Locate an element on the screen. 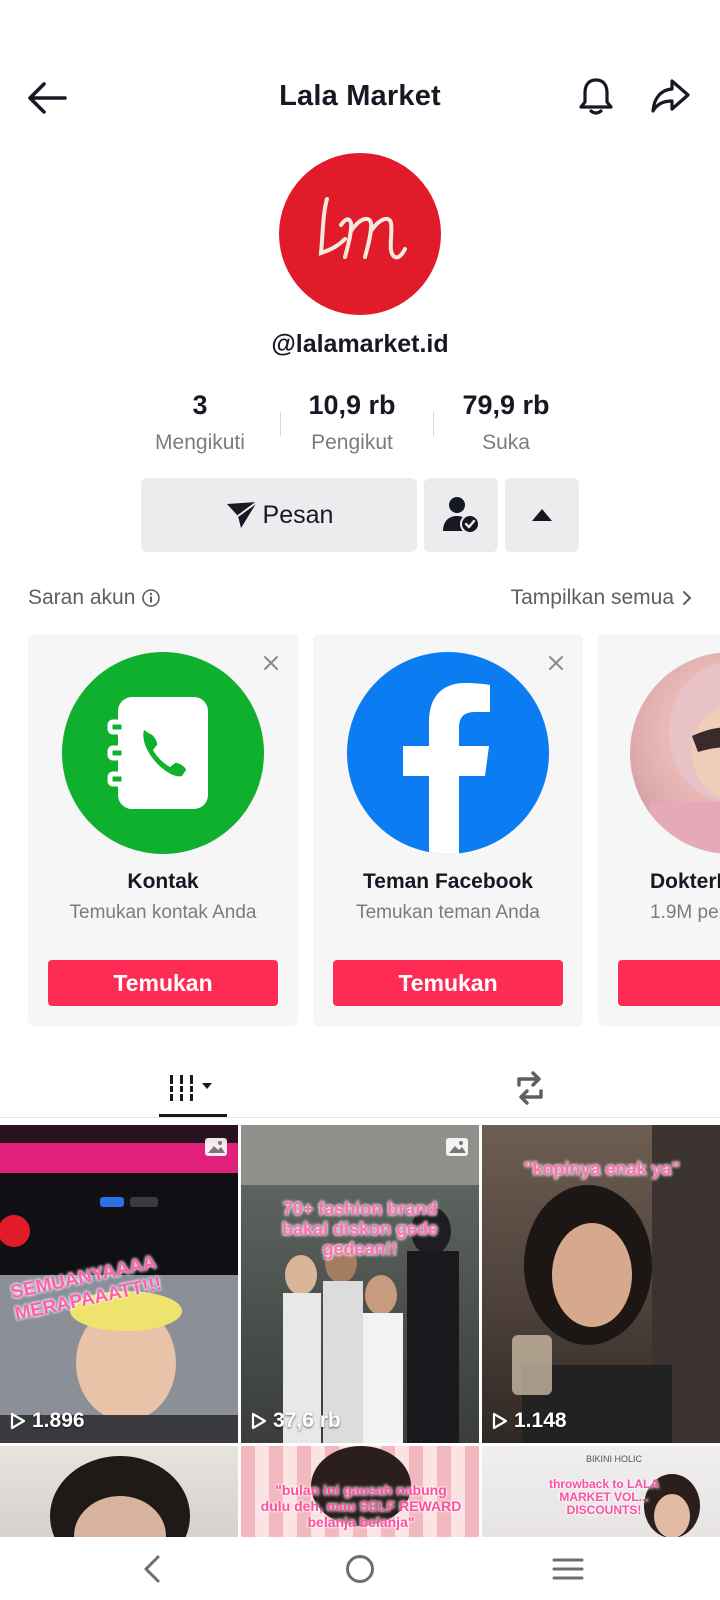 The width and height of the screenshot is (720, 1600). tab-videos is located at coordinates (192, 1088).